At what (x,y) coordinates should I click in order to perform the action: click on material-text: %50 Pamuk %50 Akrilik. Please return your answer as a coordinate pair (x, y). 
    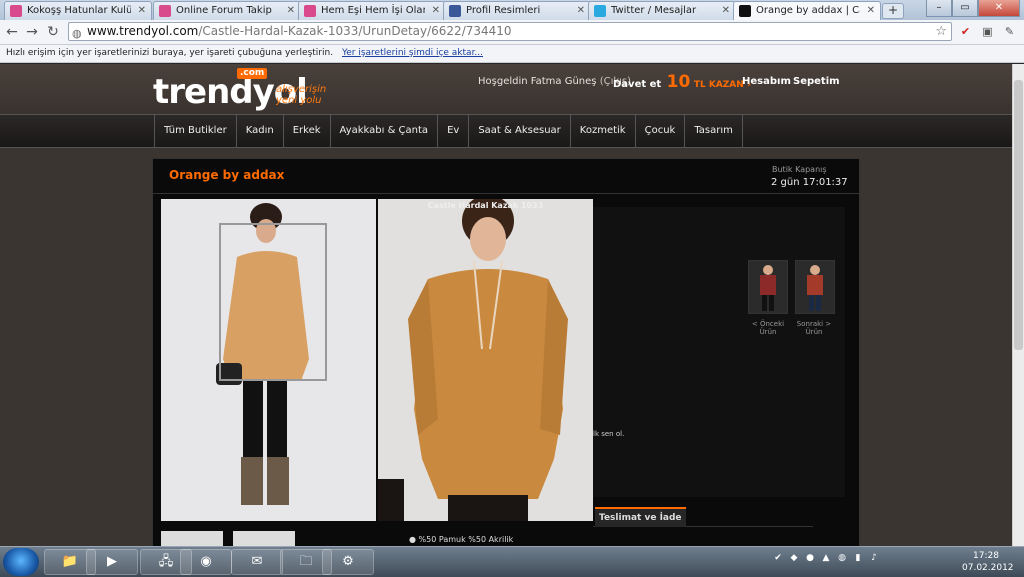
    Looking at the image, I should click on (466, 539).